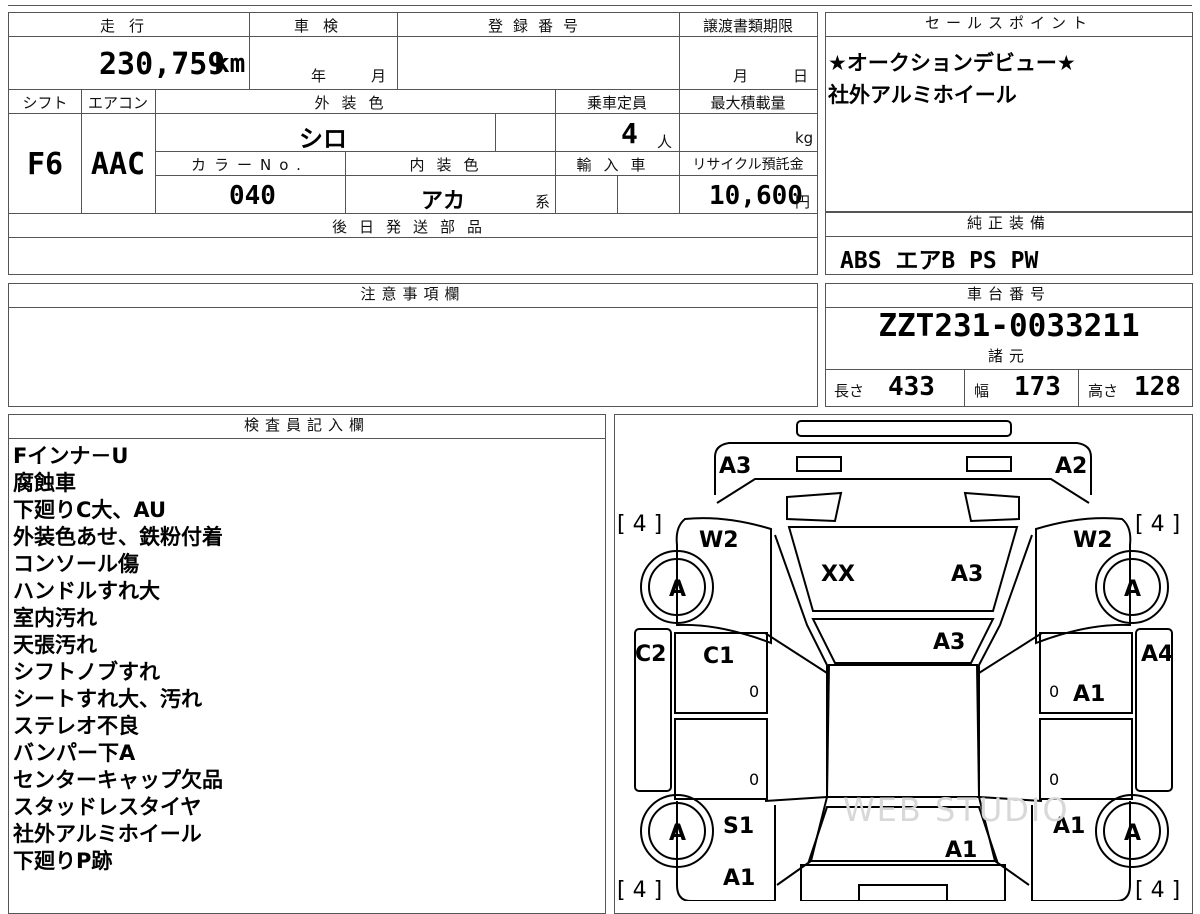 This screenshot has height=914, width=1200. Describe the element at coordinates (1009, 243) in the screenshot. I see `equipment-box: 純正装備 ABS エアB PS PW` at that location.